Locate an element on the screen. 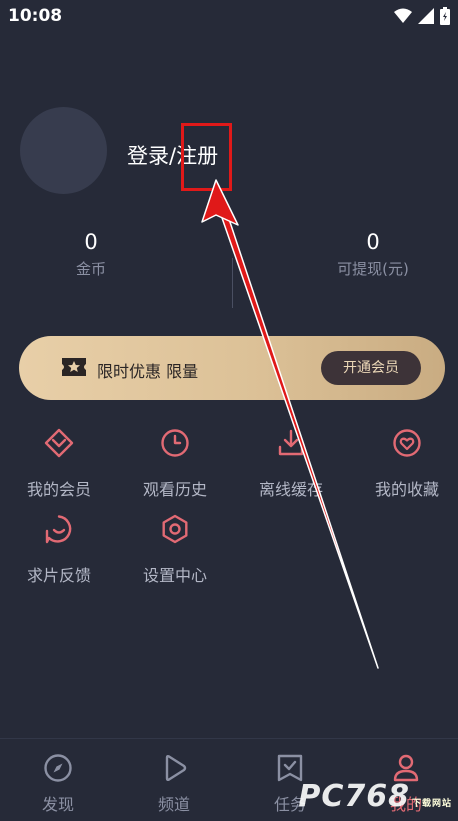  watermark-text: PC768 is located at coordinates (354, 796).